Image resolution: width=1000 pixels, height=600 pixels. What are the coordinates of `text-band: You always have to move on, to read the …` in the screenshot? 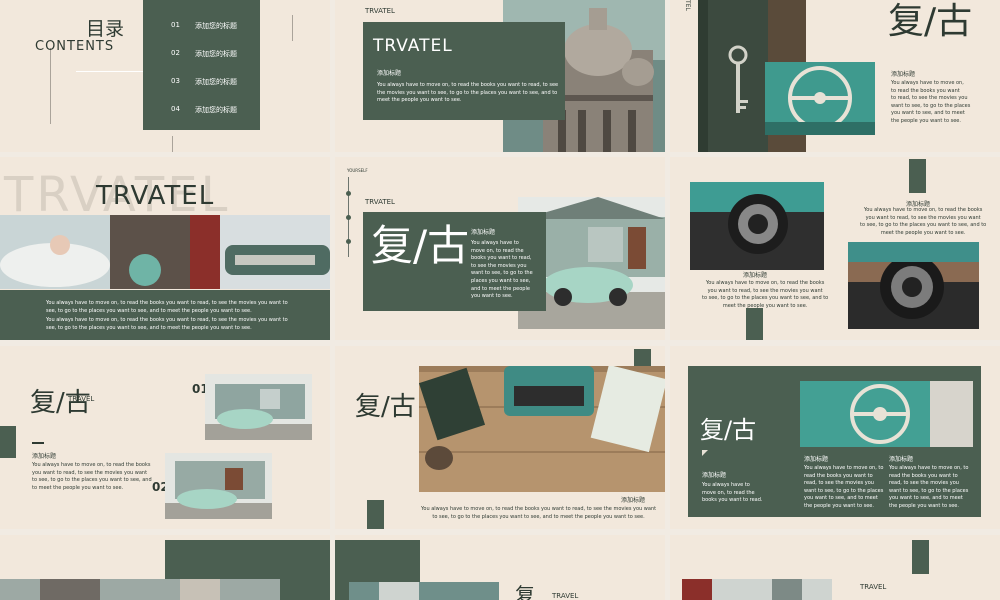 It's located at (165, 315).